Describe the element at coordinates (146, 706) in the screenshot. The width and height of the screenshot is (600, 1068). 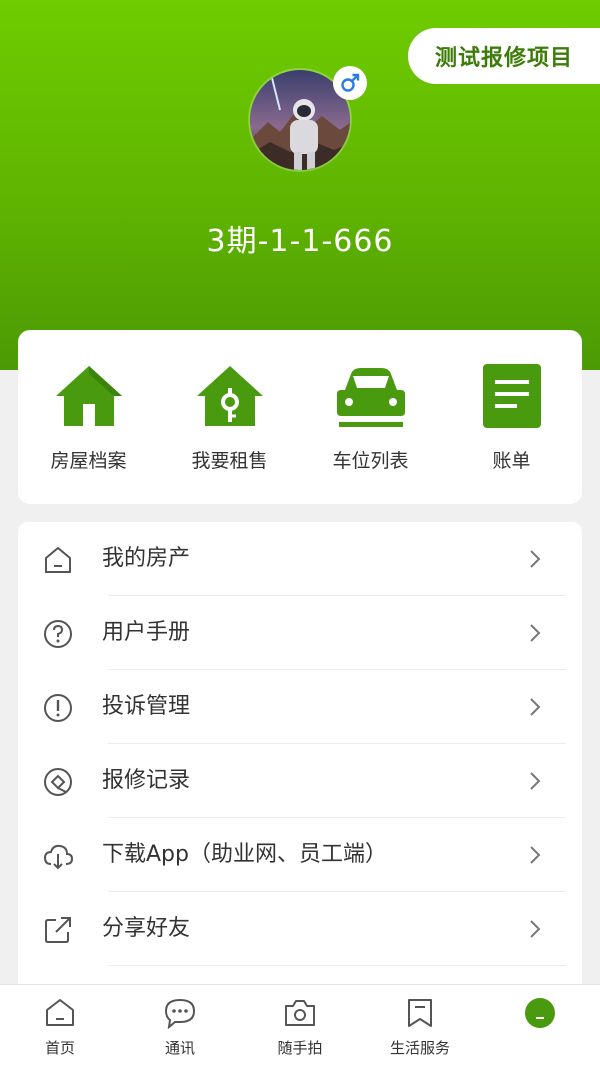
I see `menu-item-label: 投诉管理` at that location.